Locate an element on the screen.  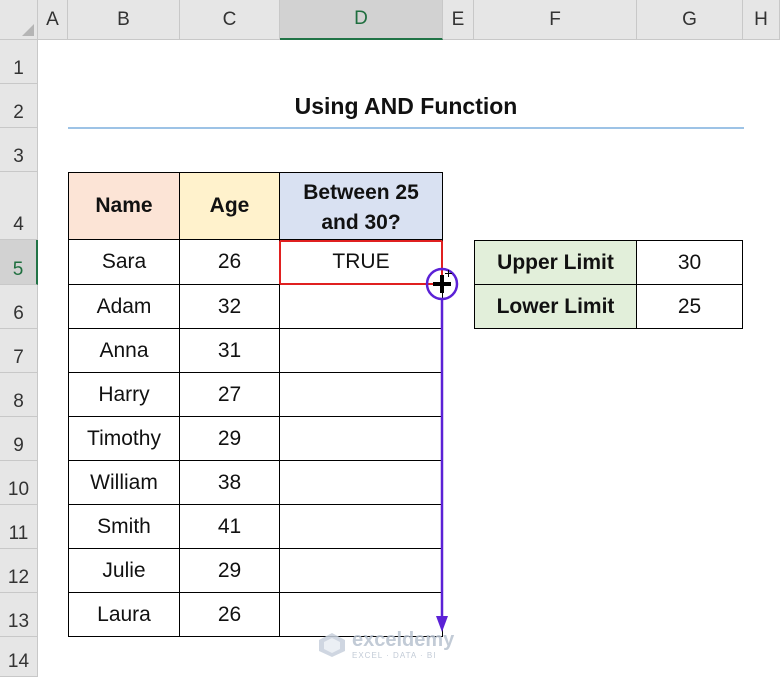
watermark-name: exceldemy is located at coordinates (403, 640).